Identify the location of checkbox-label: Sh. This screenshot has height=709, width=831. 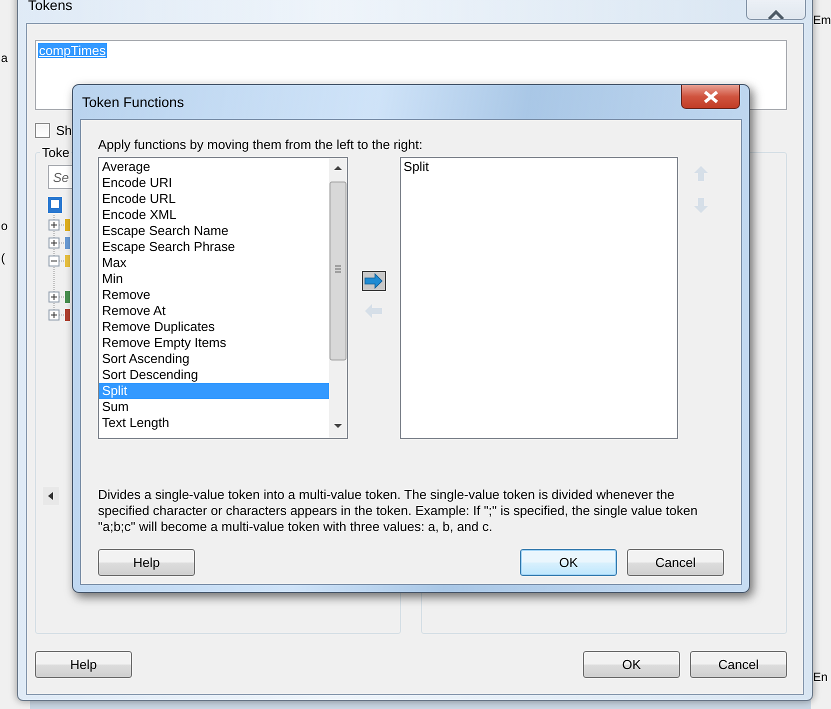
(64, 130).